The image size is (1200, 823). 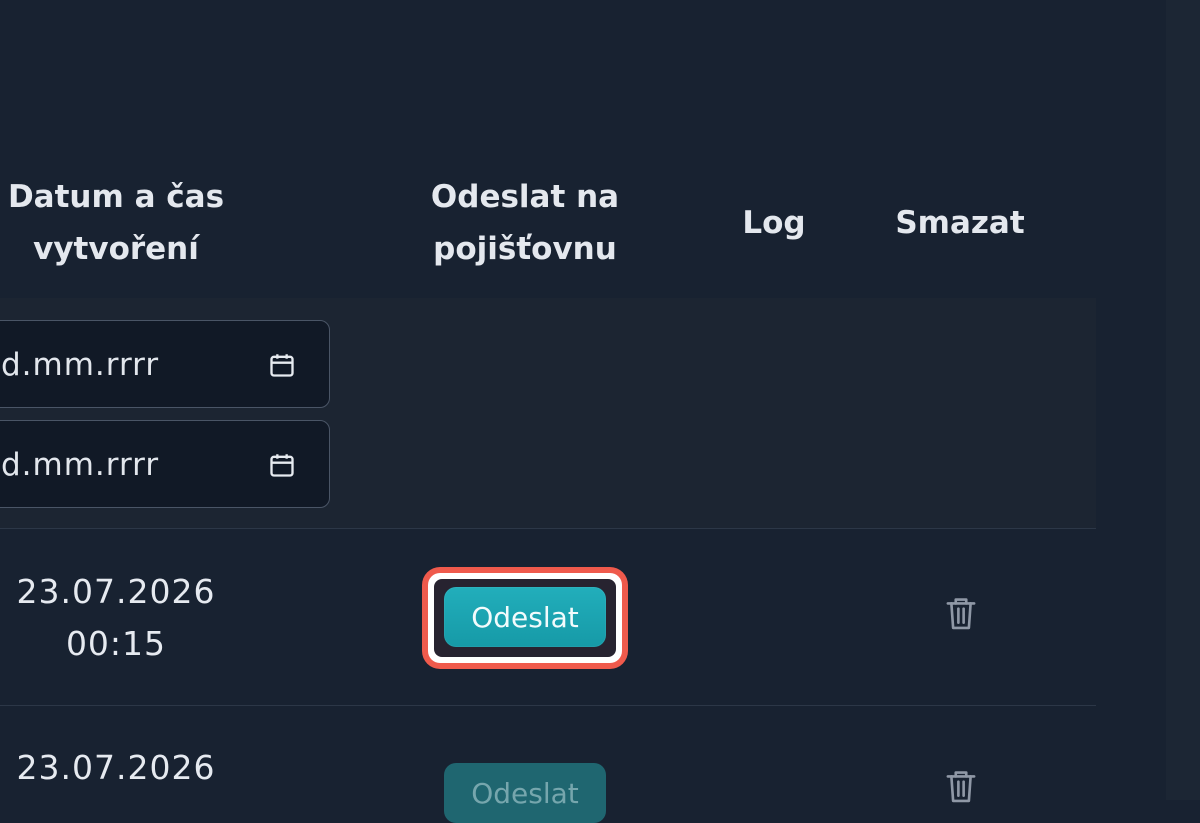 I want to click on date-to-input: d.mm.rrrr, so click(x=165, y=464).